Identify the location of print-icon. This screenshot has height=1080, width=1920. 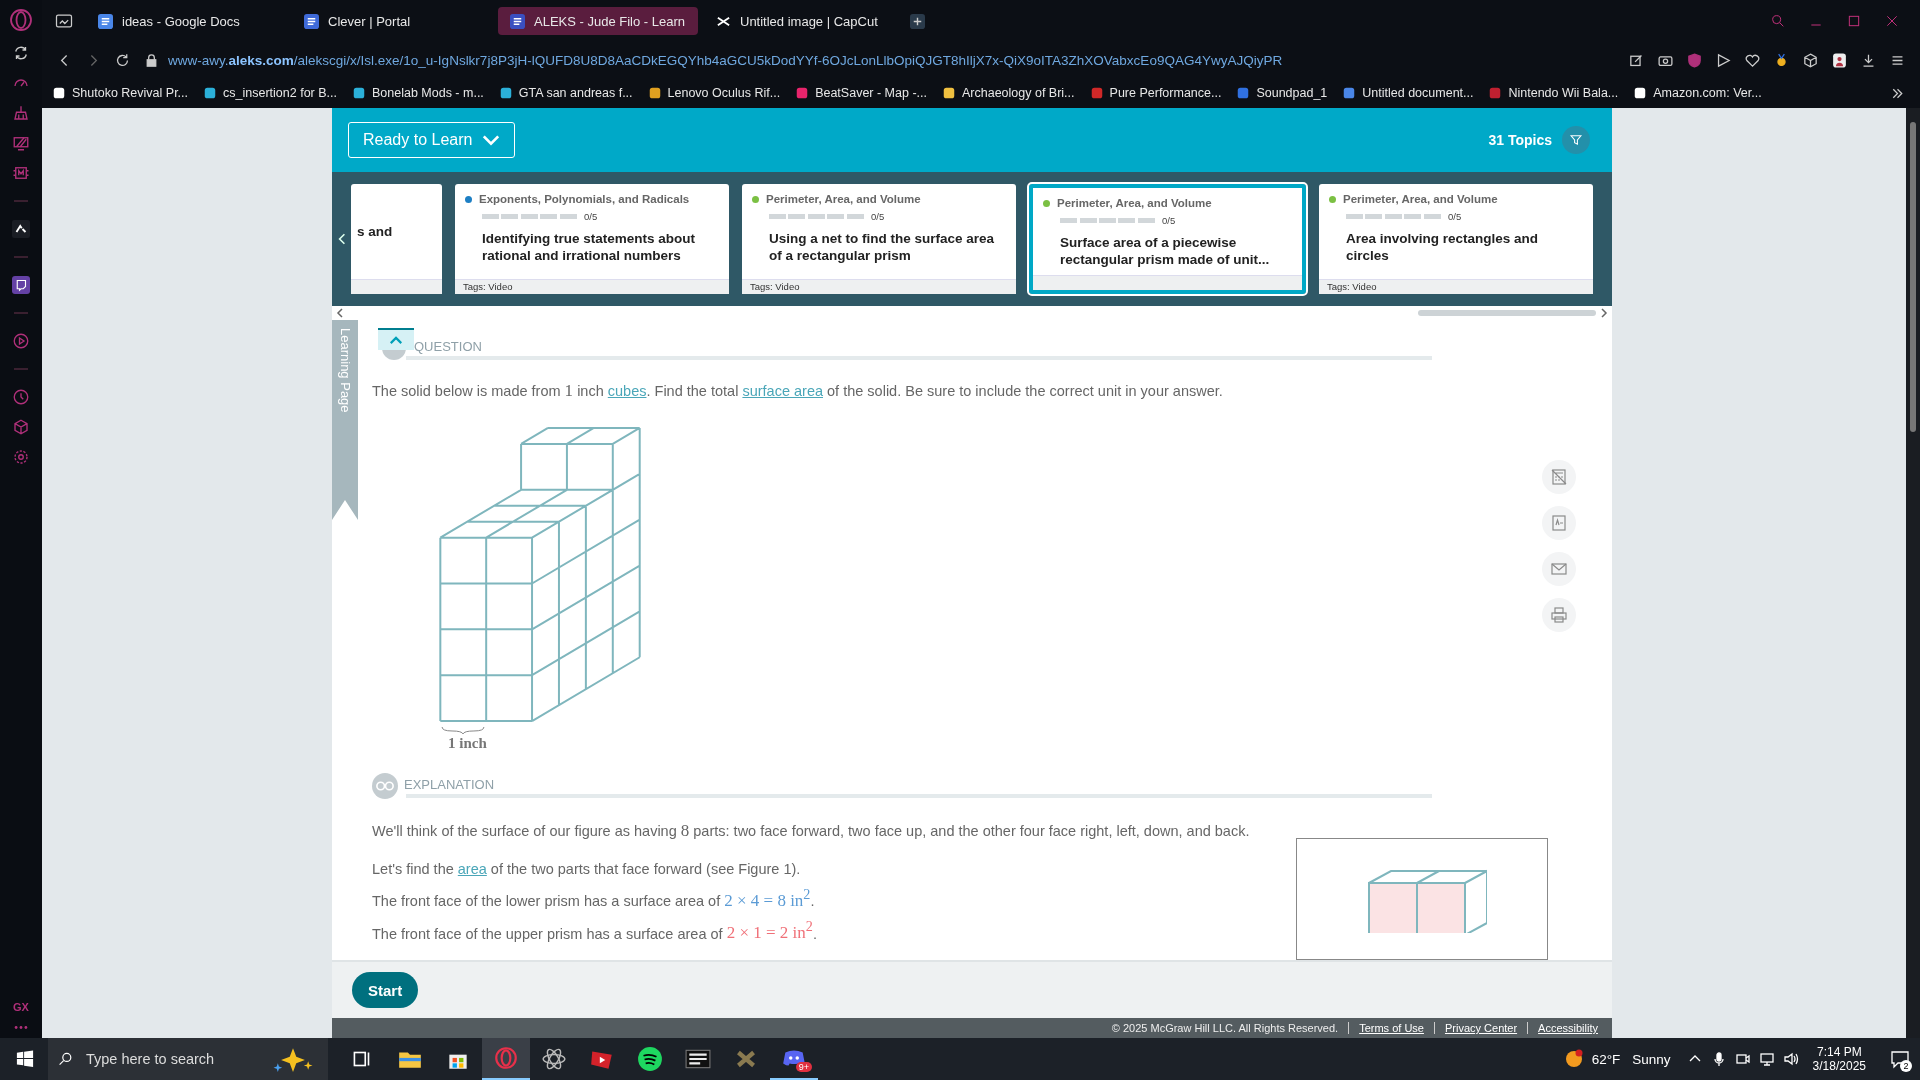
(1559, 615).